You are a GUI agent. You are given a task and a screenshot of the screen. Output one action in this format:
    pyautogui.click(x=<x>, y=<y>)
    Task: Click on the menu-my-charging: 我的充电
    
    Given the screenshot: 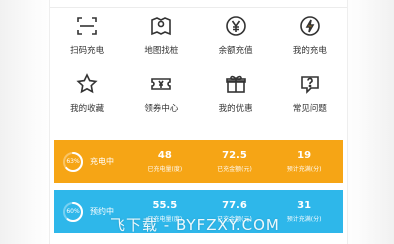 What is the action you would take?
    pyautogui.click(x=310, y=35)
    